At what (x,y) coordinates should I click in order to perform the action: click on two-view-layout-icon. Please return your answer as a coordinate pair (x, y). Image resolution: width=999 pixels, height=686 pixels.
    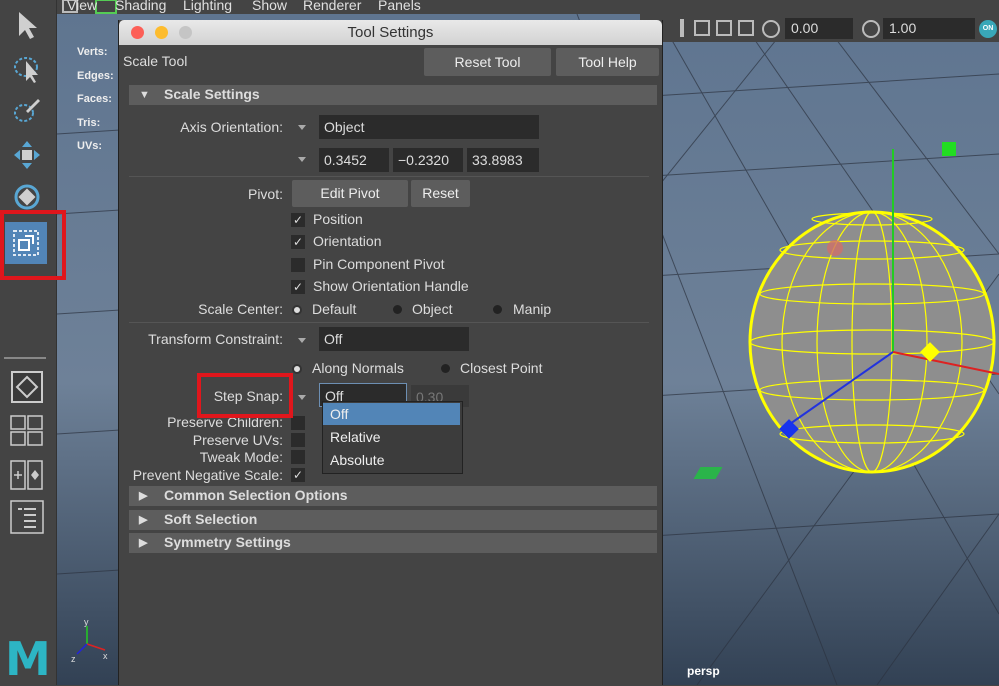
    Looking at the image, I should click on (27, 475).